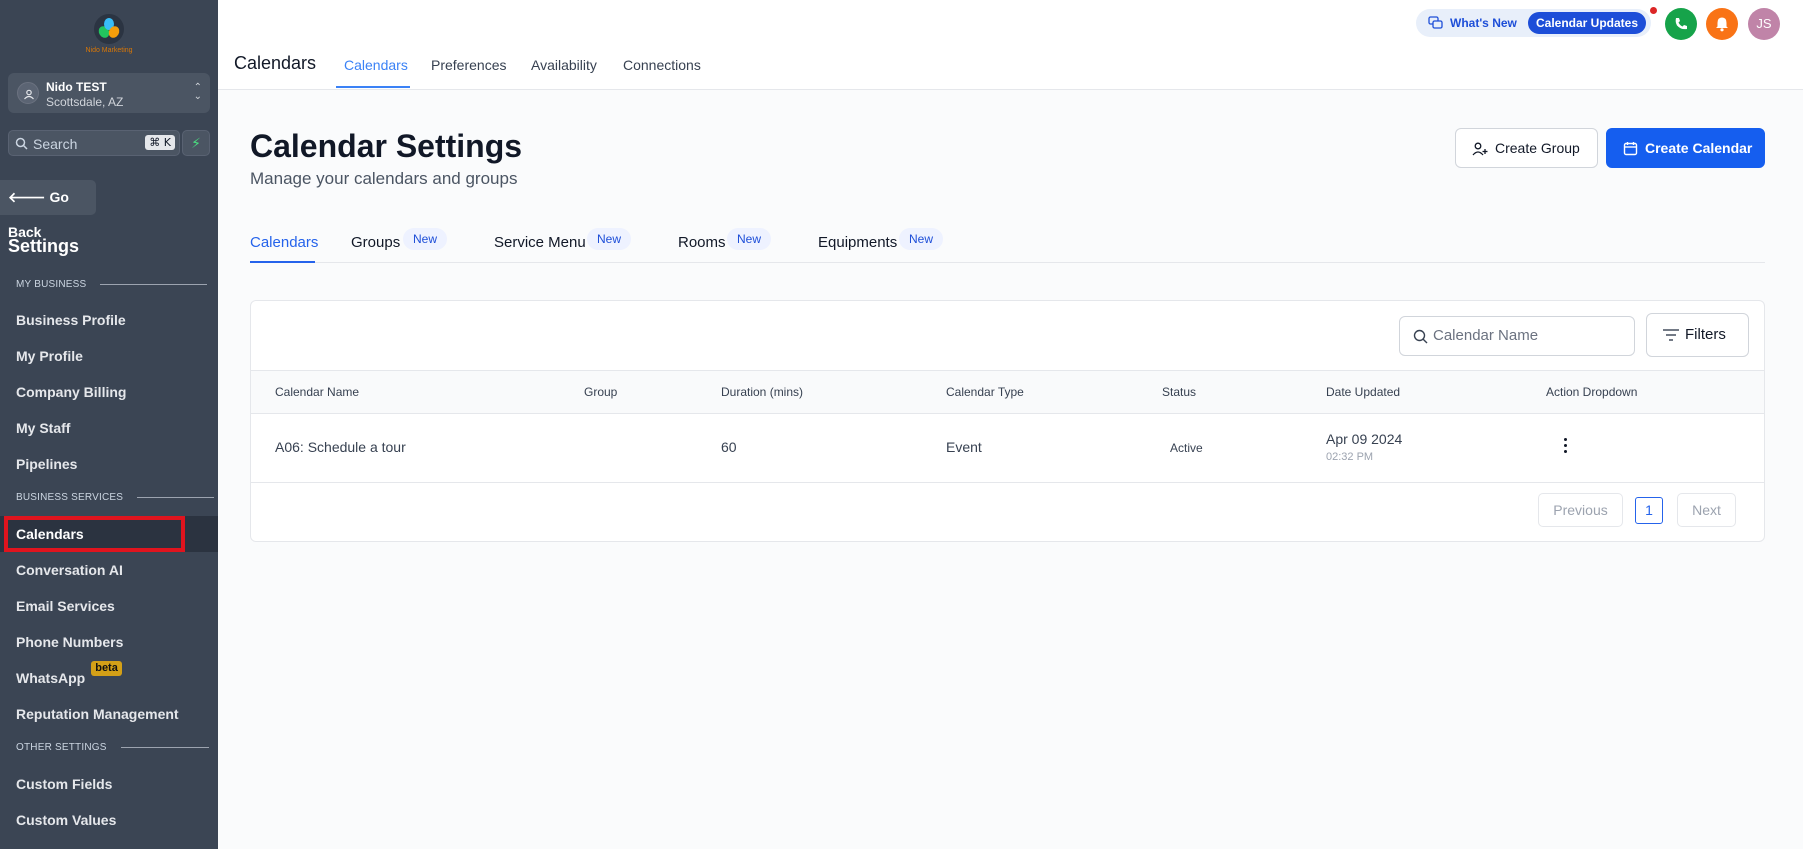 This screenshot has width=1803, height=849. Describe the element at coordinates (729, 447) in the screenshot. I see `duration-cell: 60` at that location.